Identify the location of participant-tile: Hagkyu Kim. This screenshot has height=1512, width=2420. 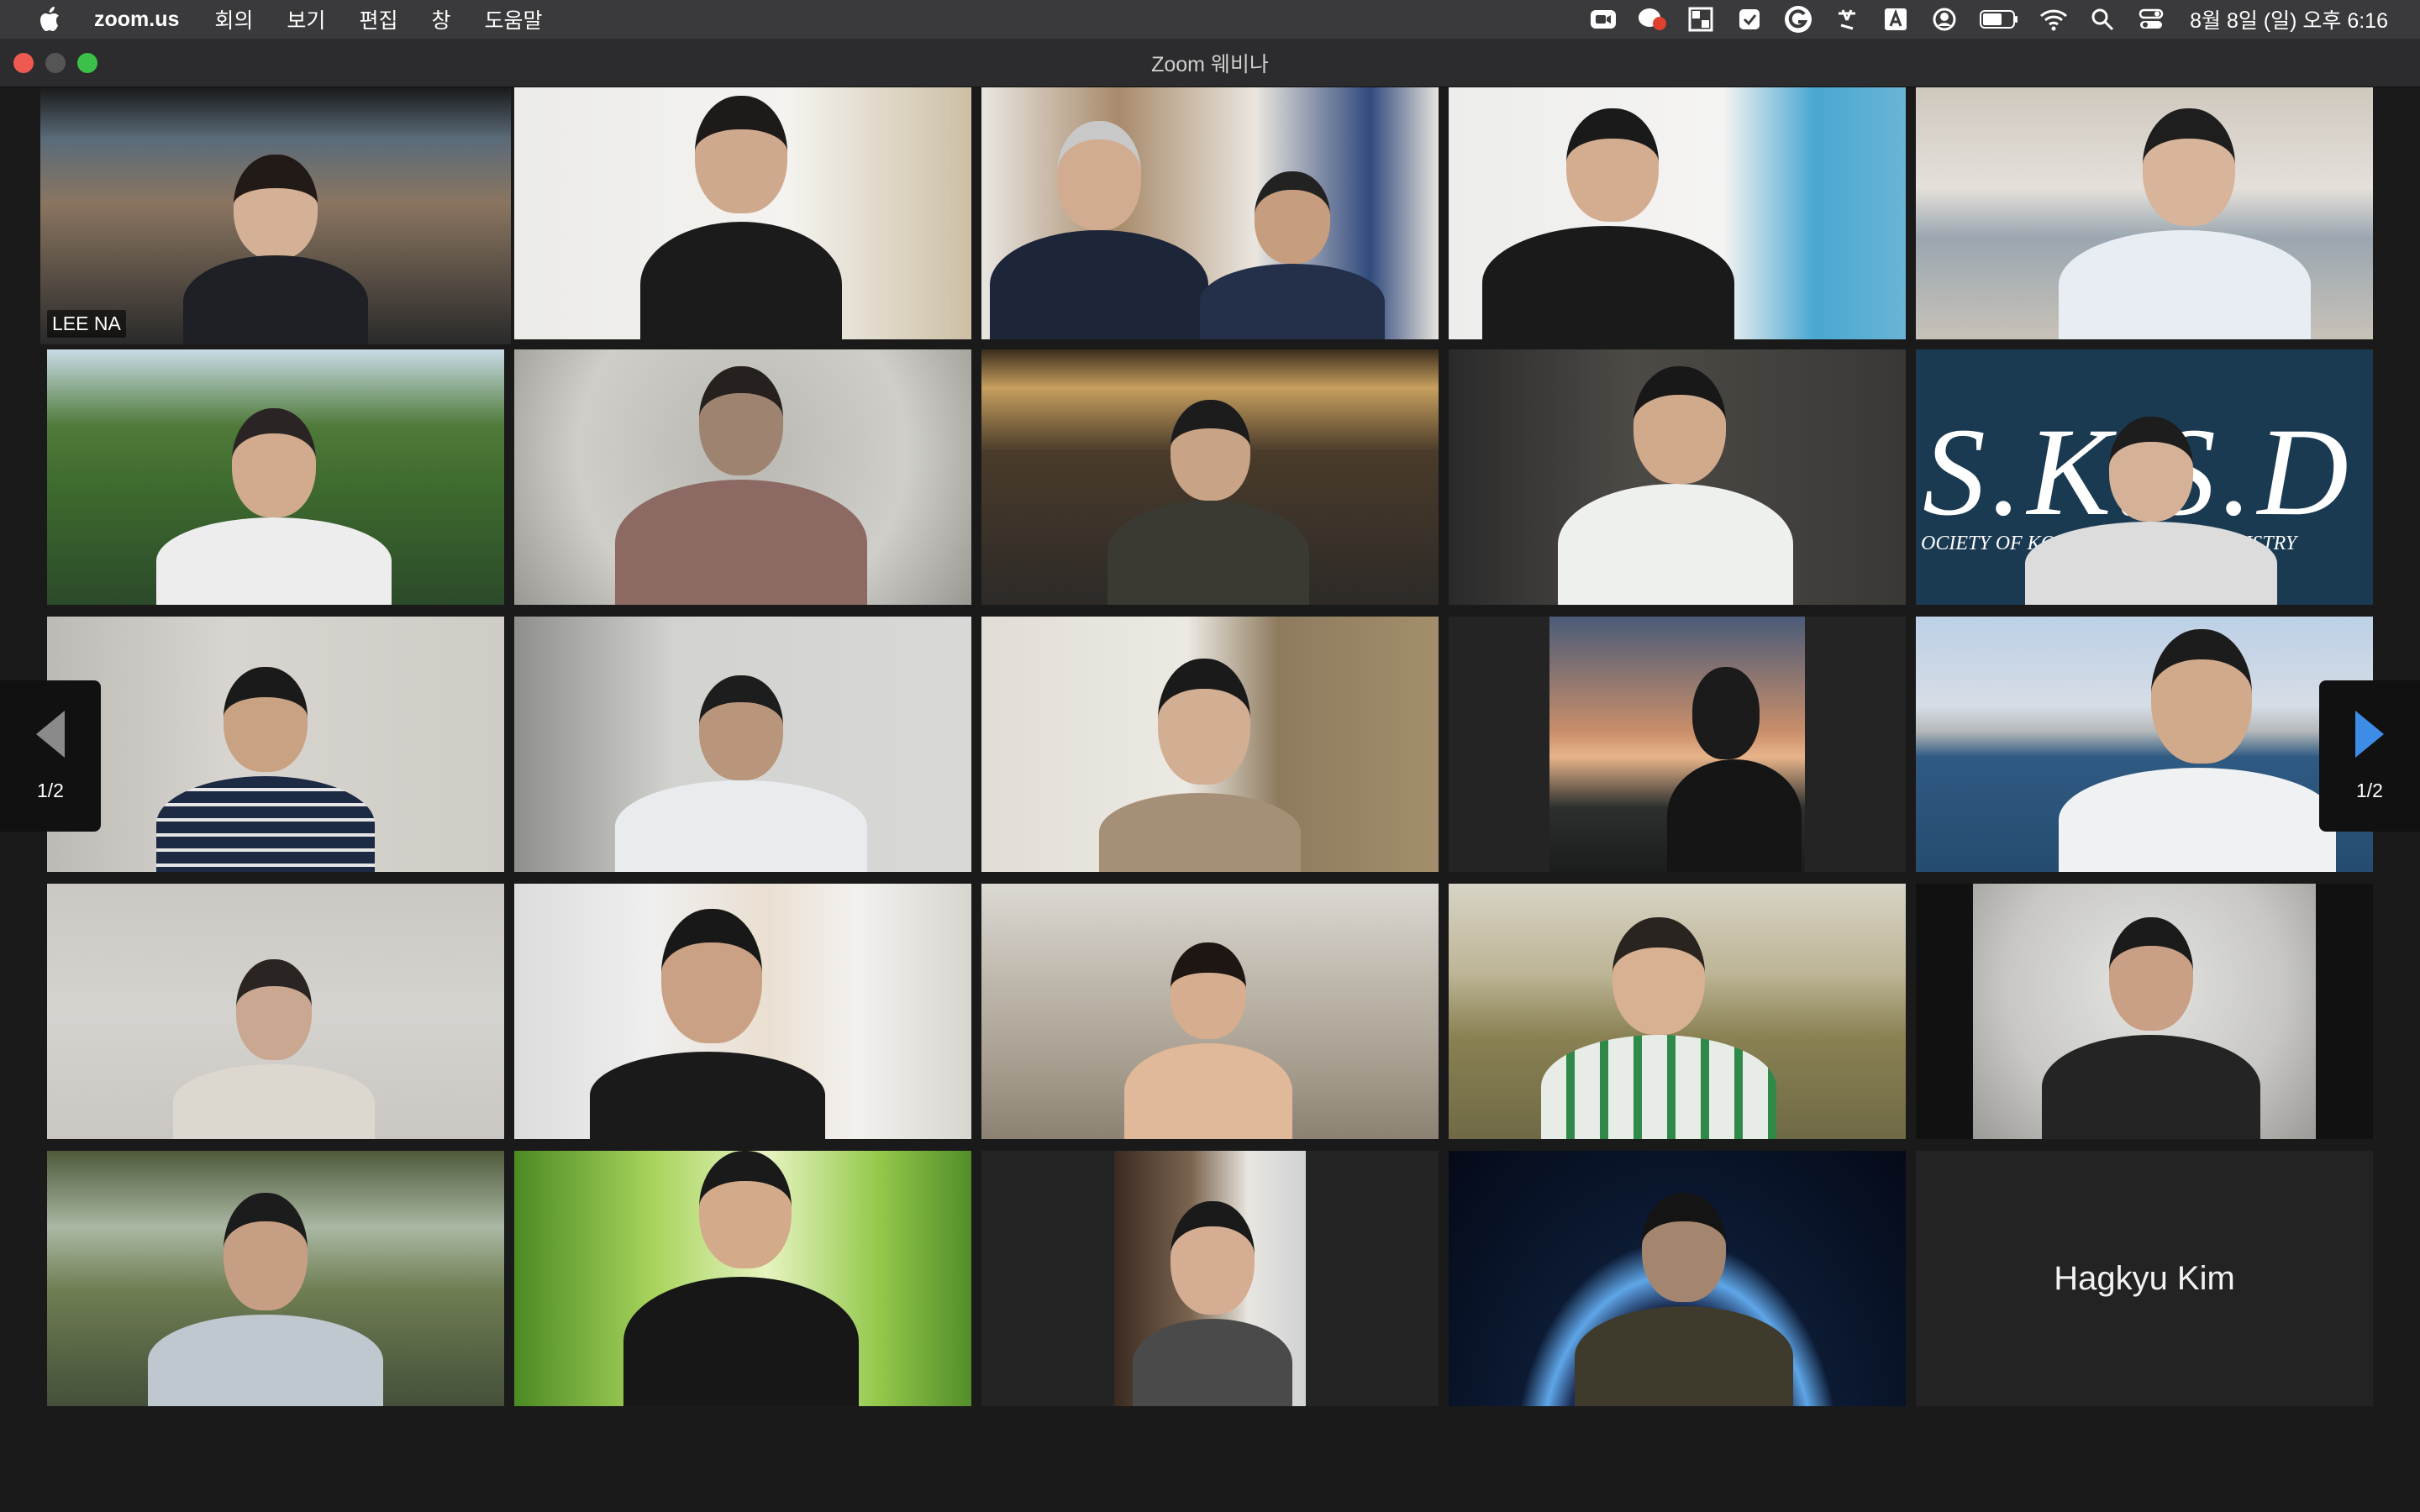
(2145, 1278).